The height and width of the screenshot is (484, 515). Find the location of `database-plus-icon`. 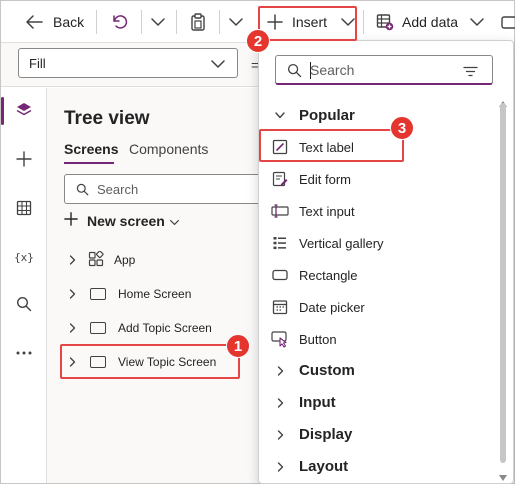

database-plus-icon is located at coordinates (385, 22).